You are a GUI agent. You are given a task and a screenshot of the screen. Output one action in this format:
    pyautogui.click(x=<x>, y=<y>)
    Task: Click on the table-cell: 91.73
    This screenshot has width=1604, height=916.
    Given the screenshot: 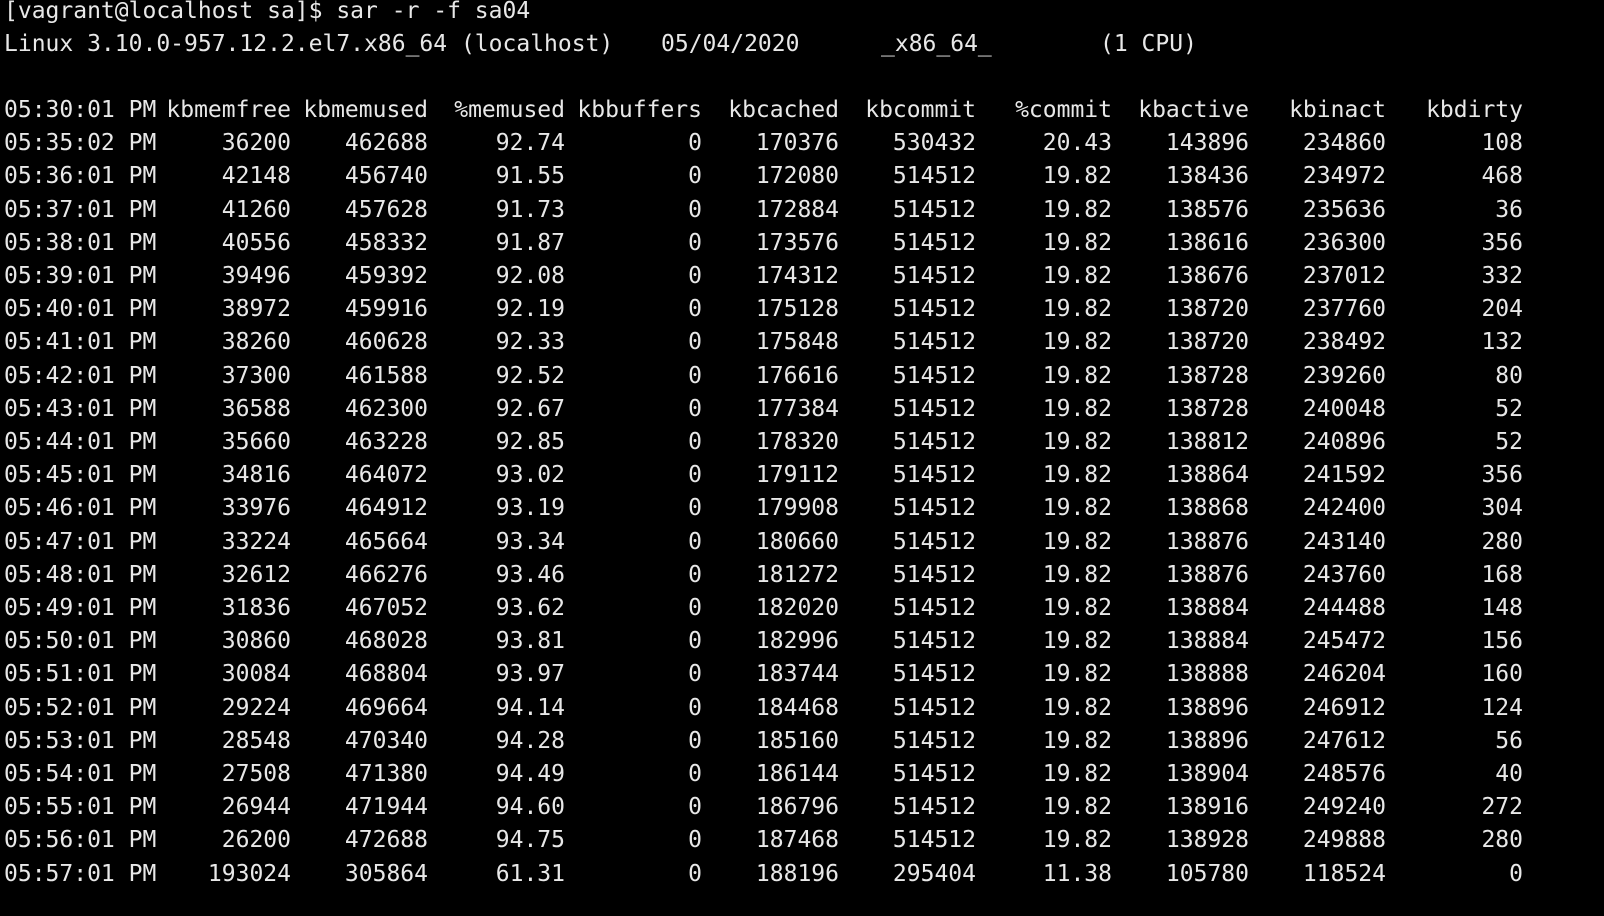 What is the action you would take?
    pyautogui.click(x=530, y=209)
    